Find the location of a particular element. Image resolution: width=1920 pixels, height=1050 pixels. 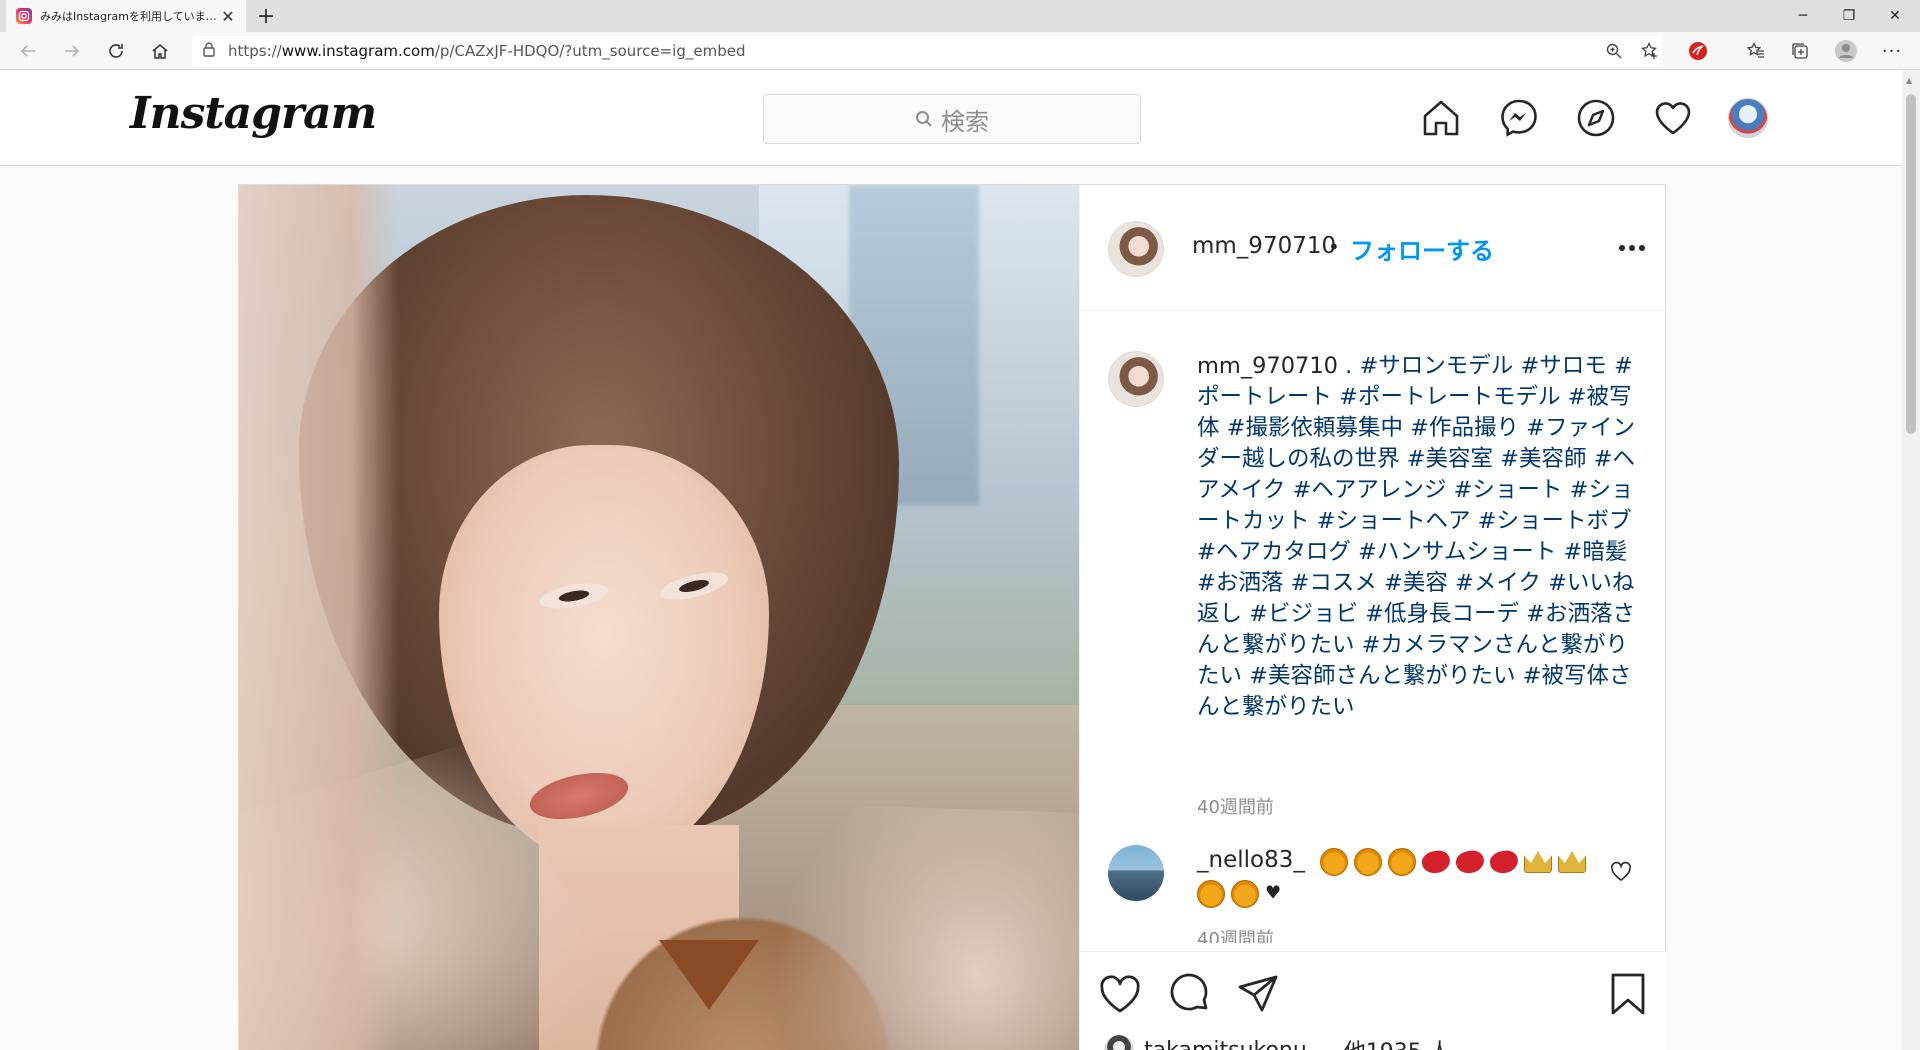

settings-more-icon: ··· is located at coordinates (1892, 51).